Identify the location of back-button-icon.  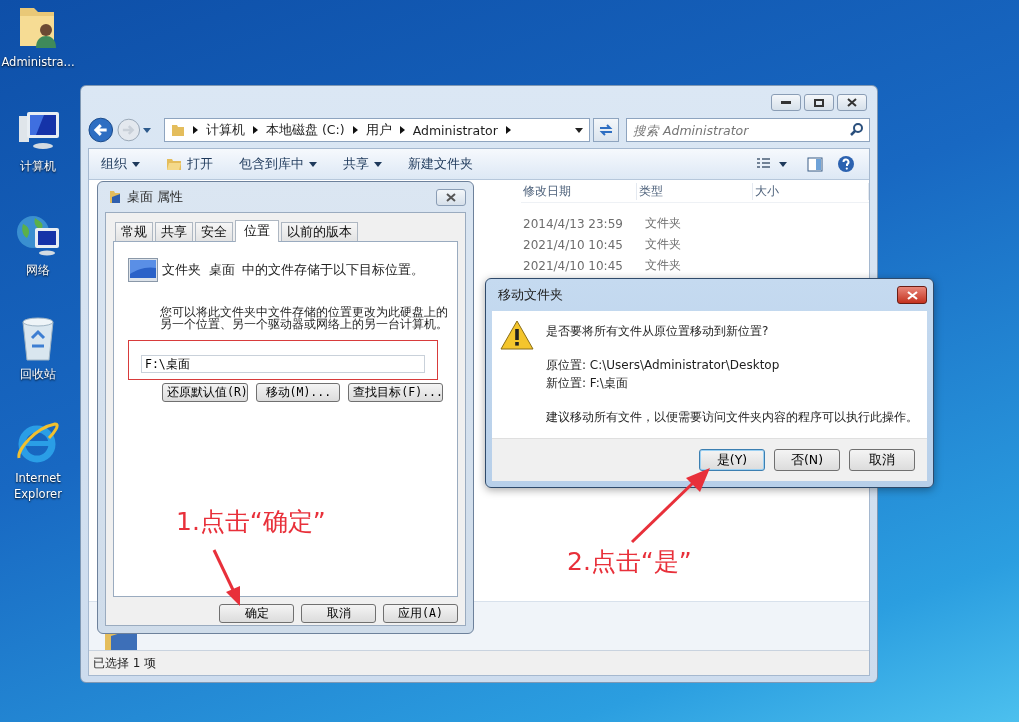
(101, 130).